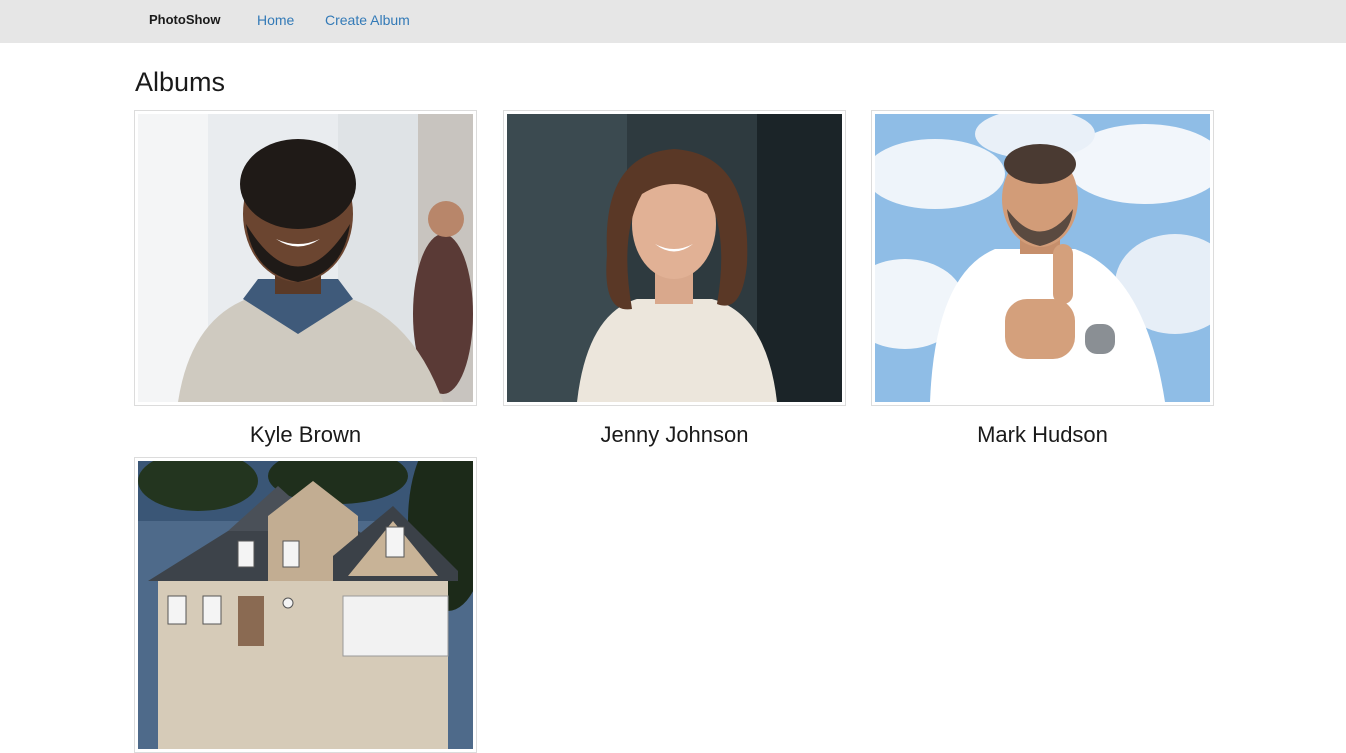 The width and height of the screenshot is (1346, 753). I want to click on album-name-kyle-brown: Kyle Brown, so click(305, 435).